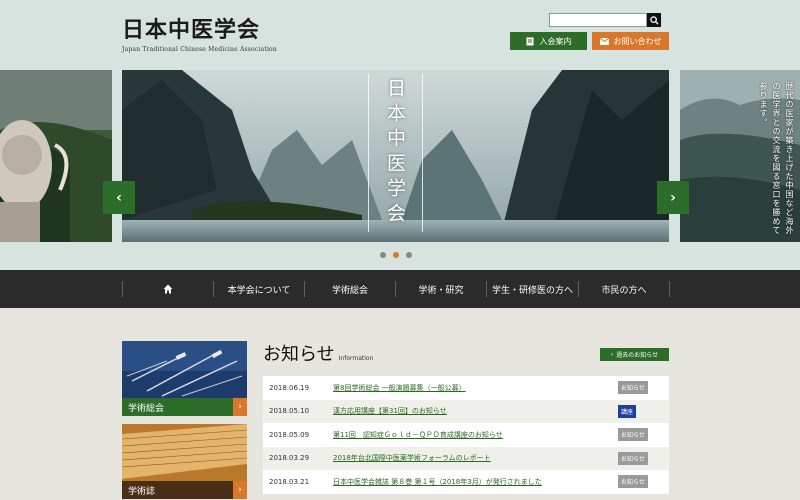  What do you see at coordinates (289, 481) in the screenshot?
I see `news-date: 2018.03.21` at bounding box center [289, 481].